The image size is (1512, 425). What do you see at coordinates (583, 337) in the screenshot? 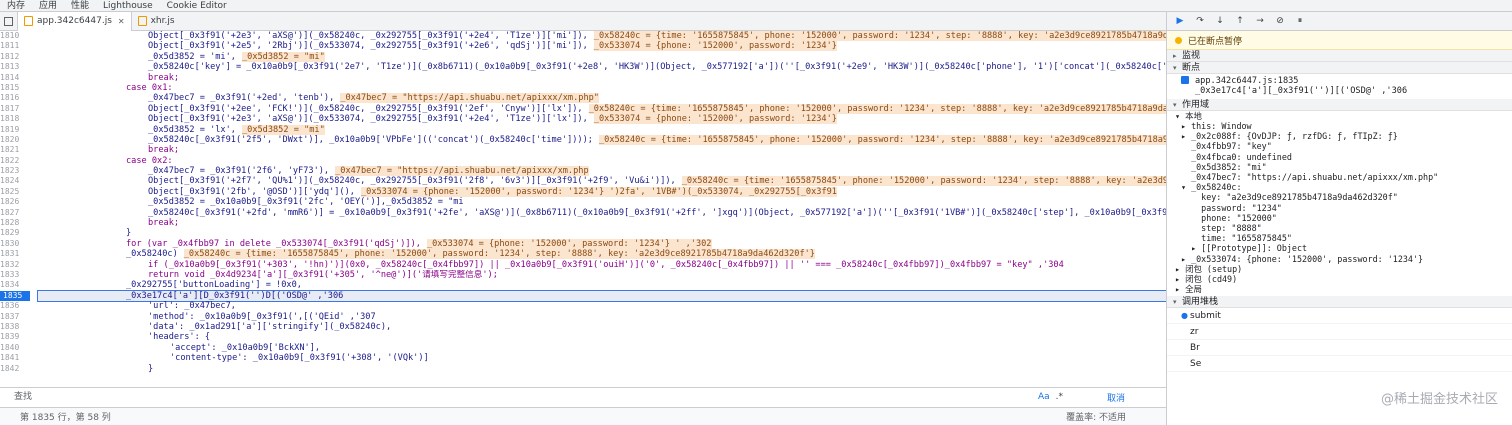
I see `code-line: 1839 'headers': {` at bounding box center [583, 337].